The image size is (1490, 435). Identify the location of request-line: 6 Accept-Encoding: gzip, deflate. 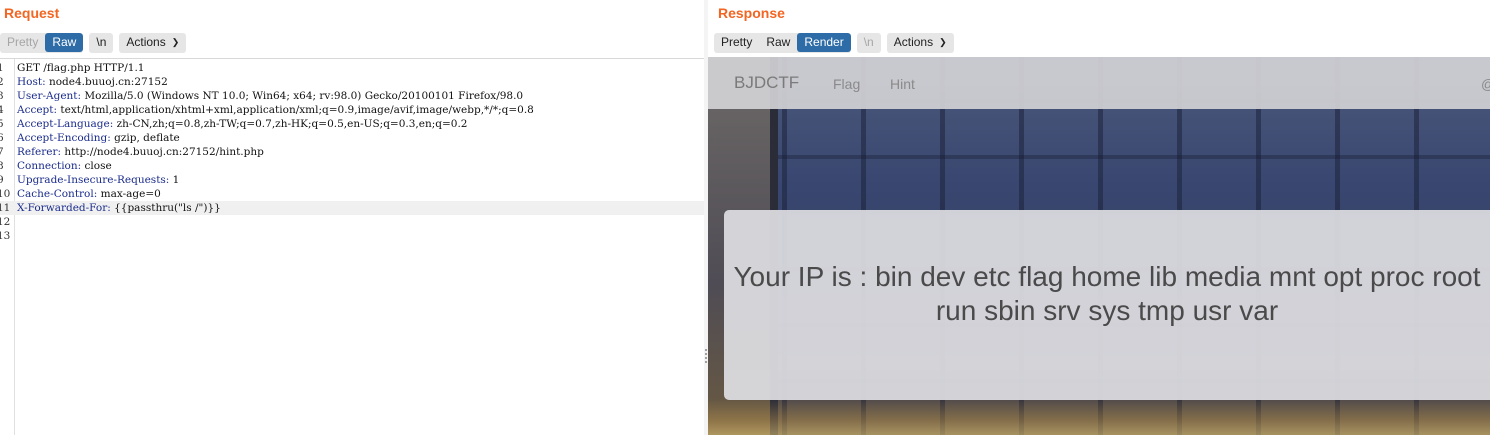
(352, 138).